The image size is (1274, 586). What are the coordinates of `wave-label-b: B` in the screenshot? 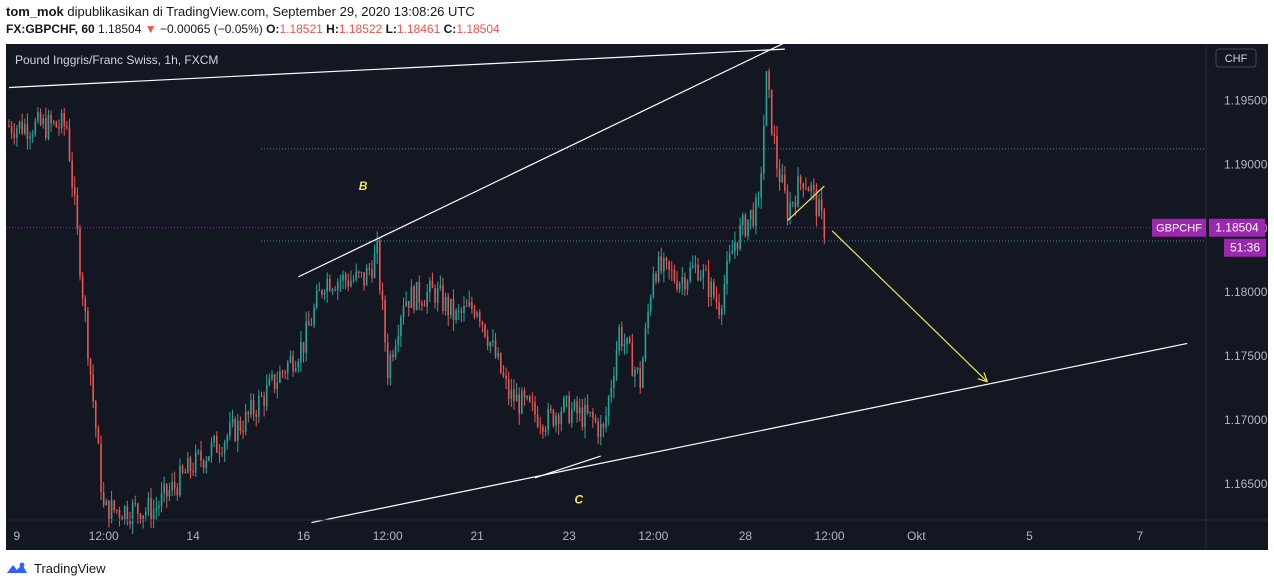 It's located at (363, 186).